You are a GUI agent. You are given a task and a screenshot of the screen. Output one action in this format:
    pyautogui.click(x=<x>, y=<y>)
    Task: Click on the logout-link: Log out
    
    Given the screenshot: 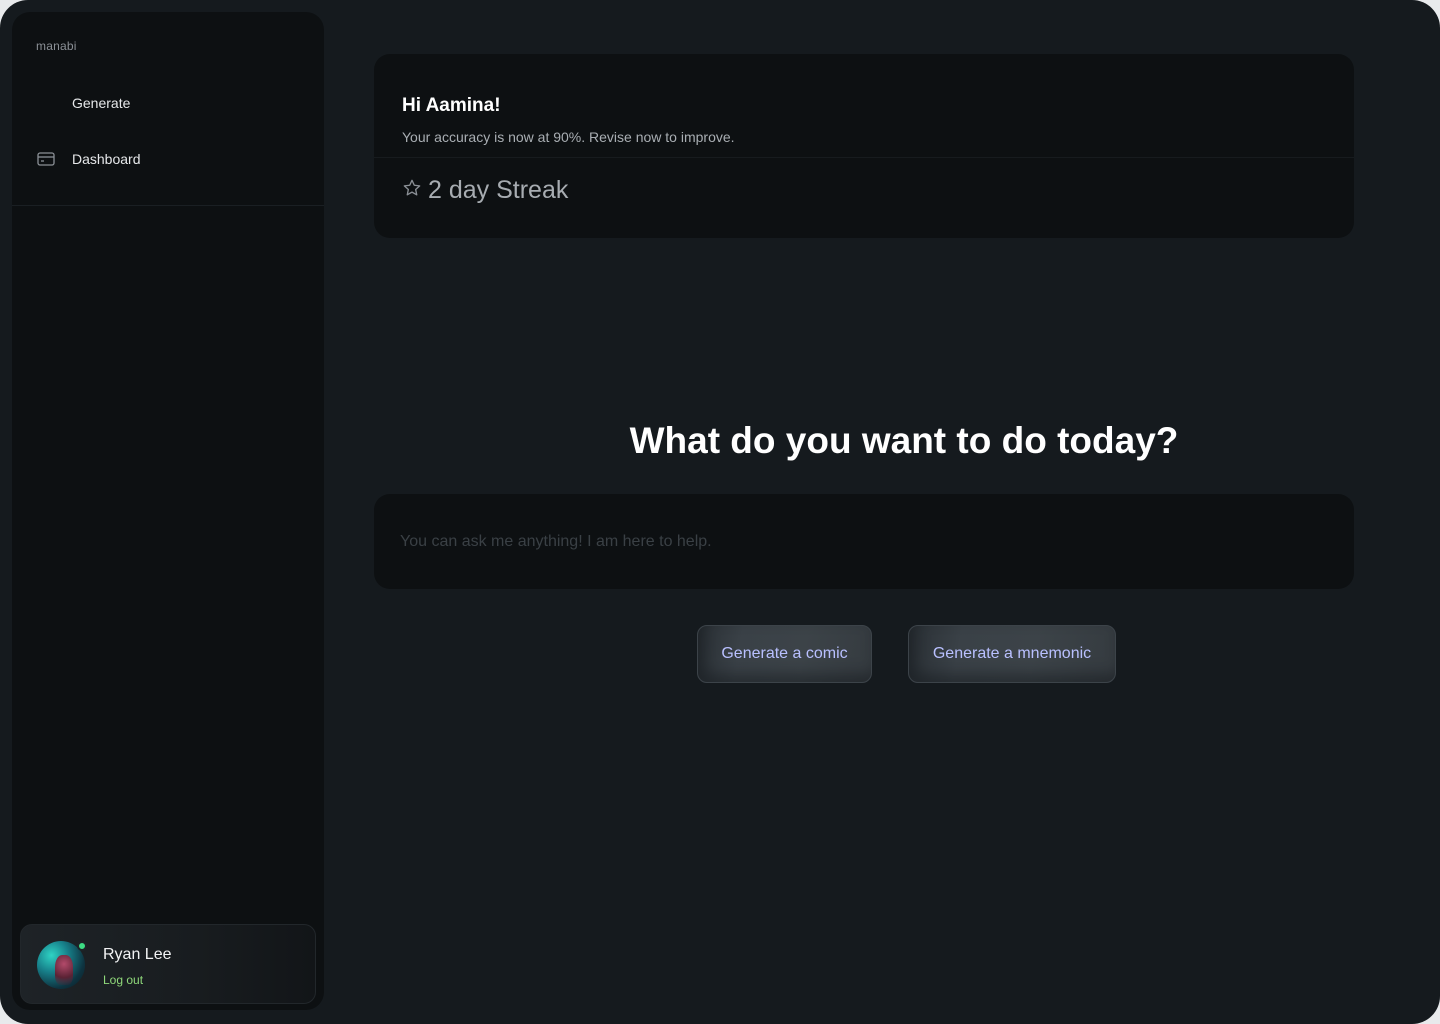 What is the action you would take?
    pyautogui.click(x=123, y=980)
    